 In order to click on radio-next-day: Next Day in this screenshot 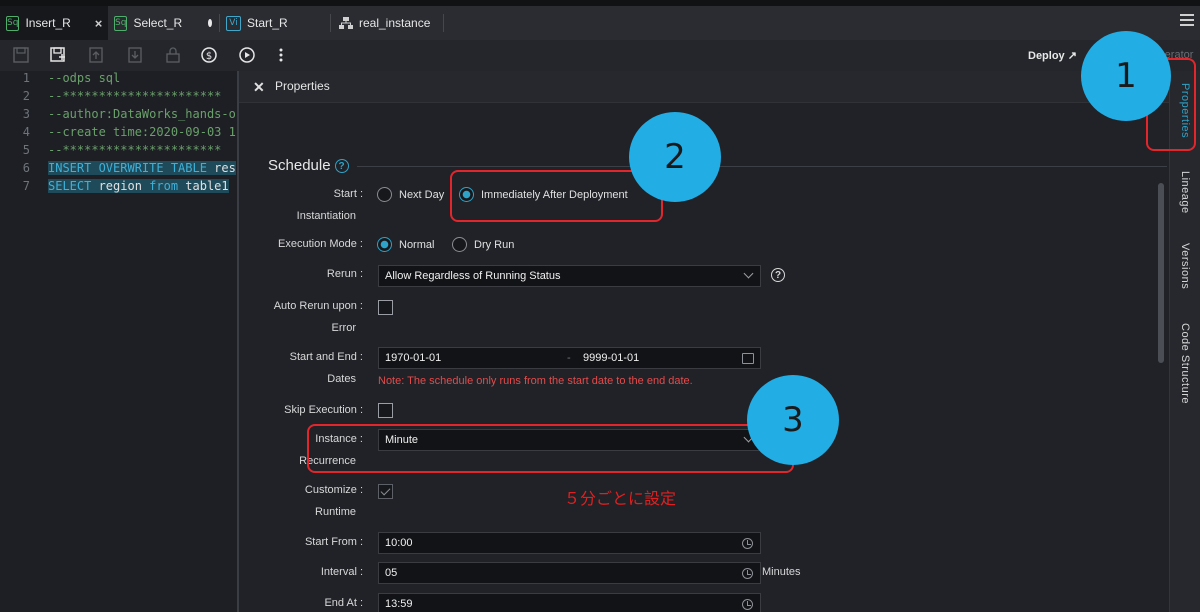, I will do `click(410, 194)`.